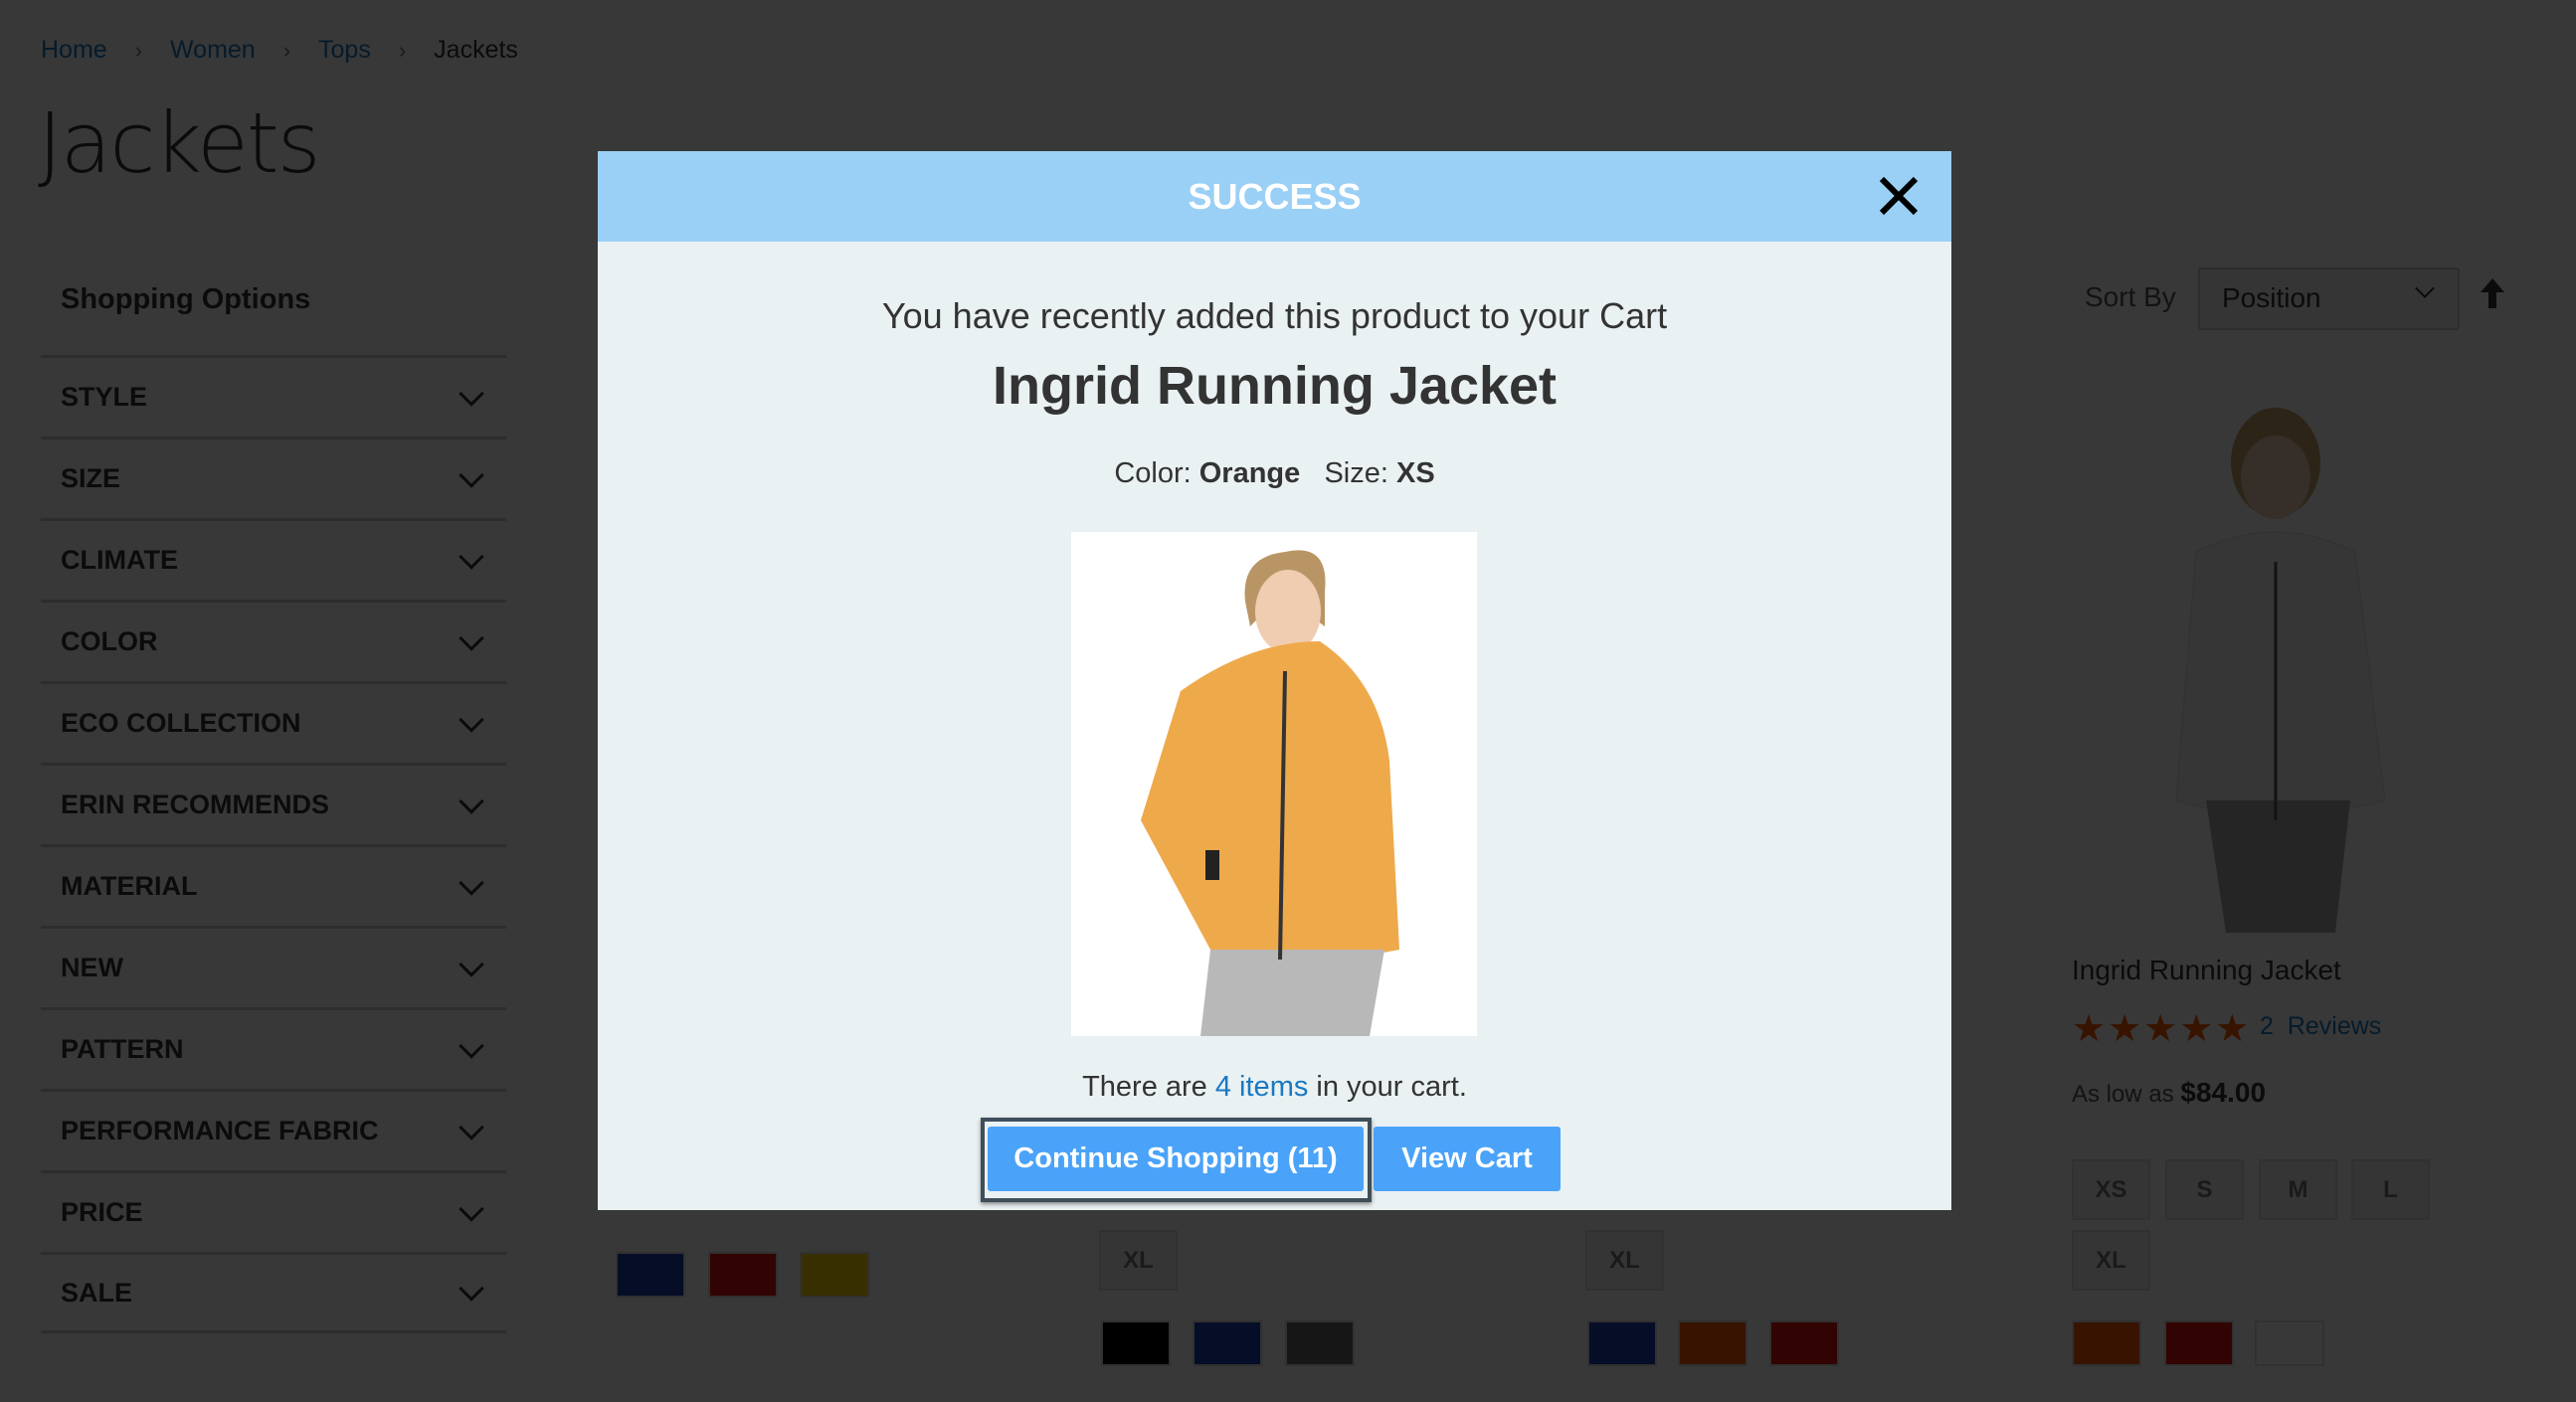 This screenshot has height=1402, width=2576. What do you see at coordinates (273, 477) in the screenshot?
I see `filter-size: SIZE` at bounding box center [273, 477].